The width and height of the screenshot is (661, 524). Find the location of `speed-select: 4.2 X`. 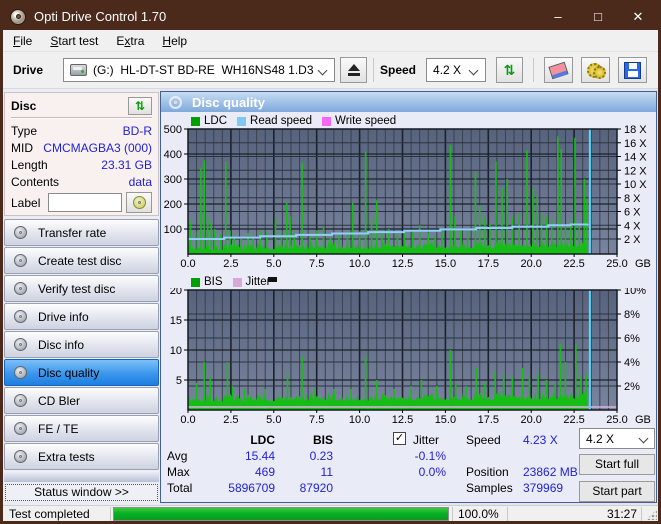

speed-select: 4.2 X is located at coordinates (456, 70).